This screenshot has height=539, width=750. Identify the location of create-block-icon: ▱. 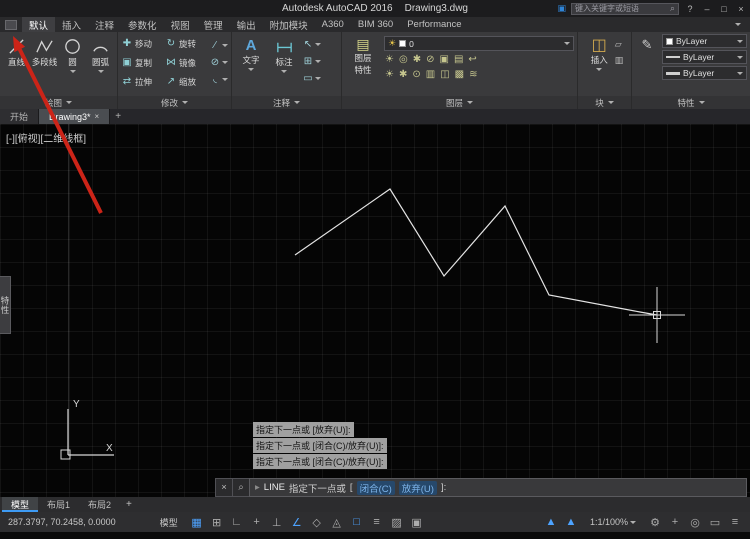
(619, 44).